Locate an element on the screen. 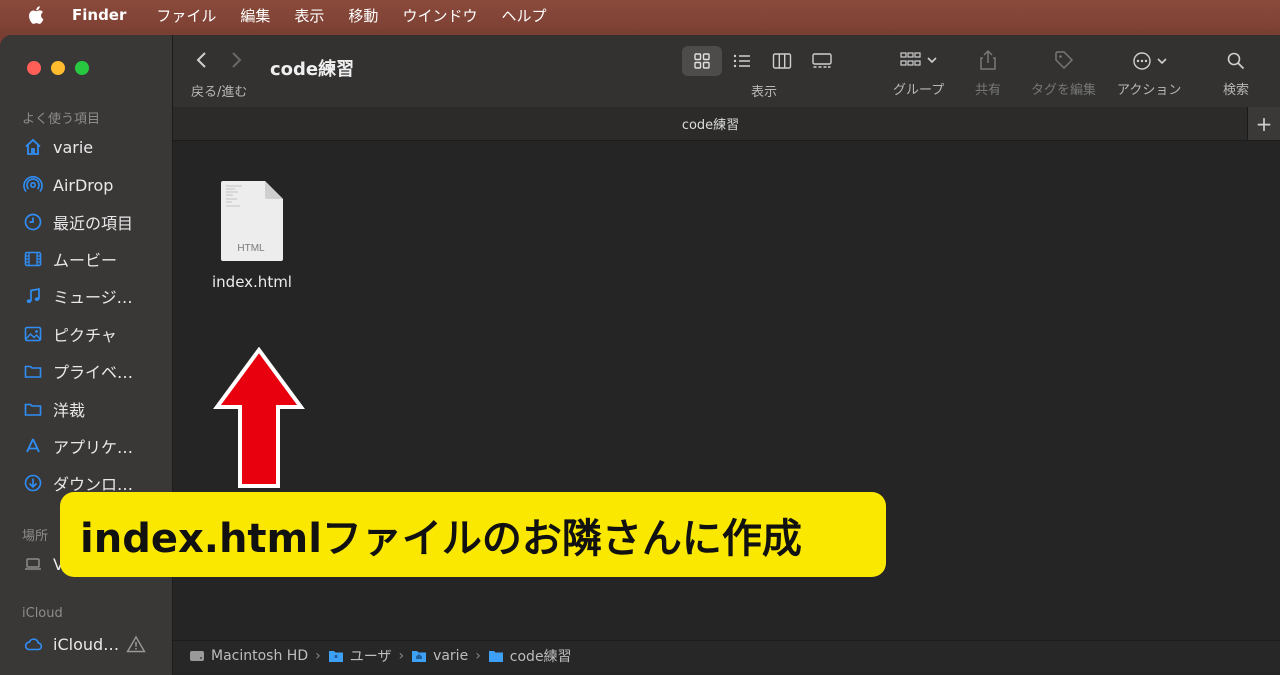  menu-go: 移動 is located at coordinates (363, 15).